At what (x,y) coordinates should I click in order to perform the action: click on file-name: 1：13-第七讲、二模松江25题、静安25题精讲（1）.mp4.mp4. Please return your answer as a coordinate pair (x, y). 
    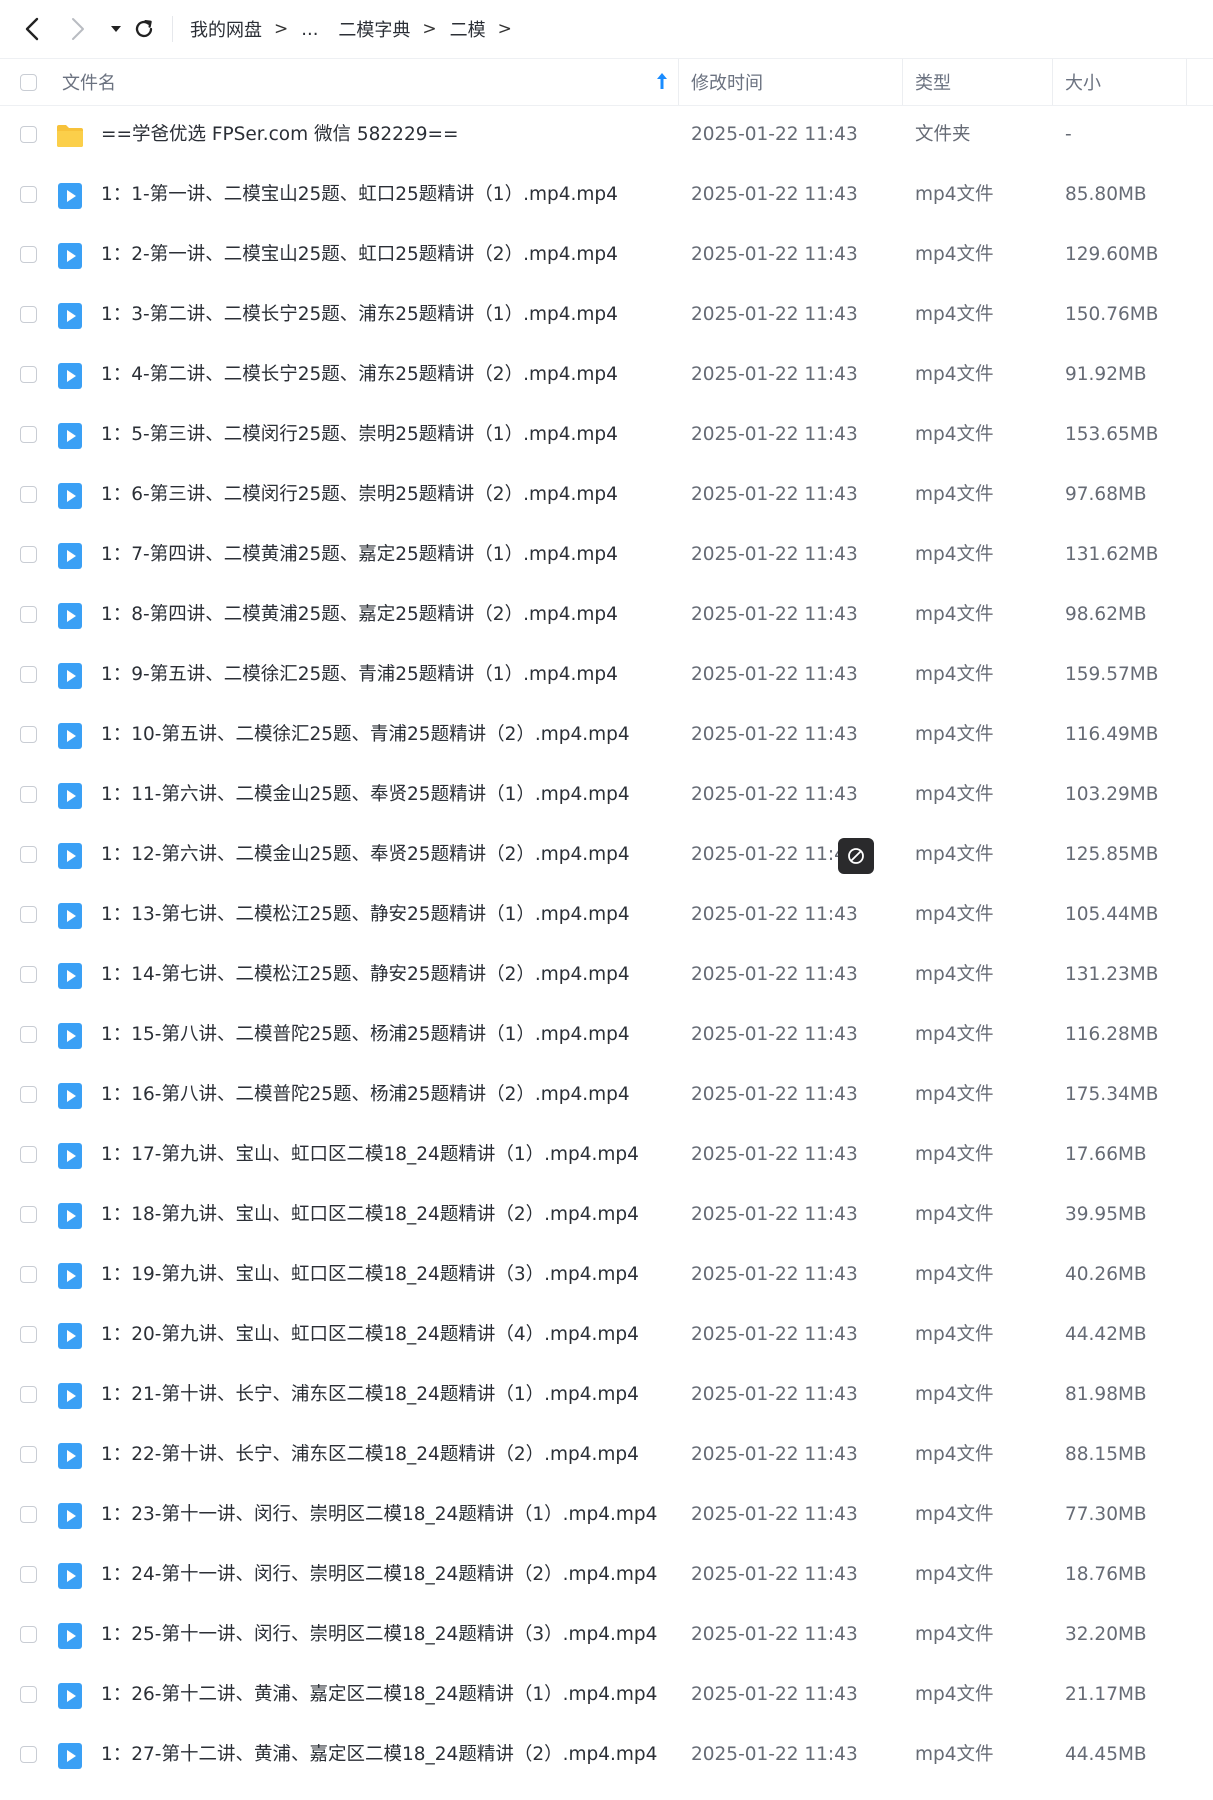
    Looking at the image, I should click on (365, 915).